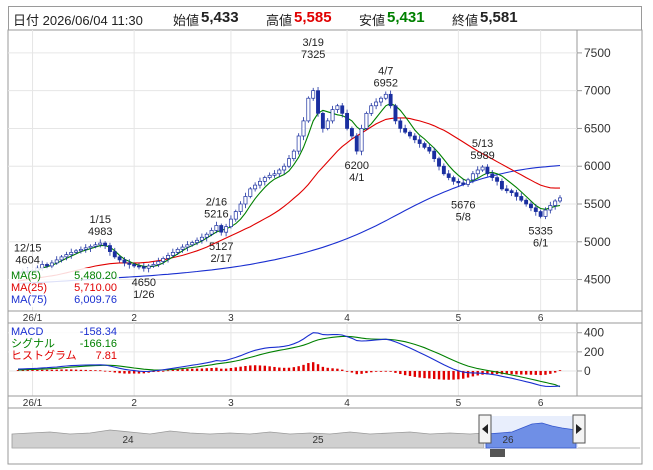  What do you see at coordinates (485, 429) in the screenshot?
I see `navigator-left-handle` at bounding box center [485, 429].